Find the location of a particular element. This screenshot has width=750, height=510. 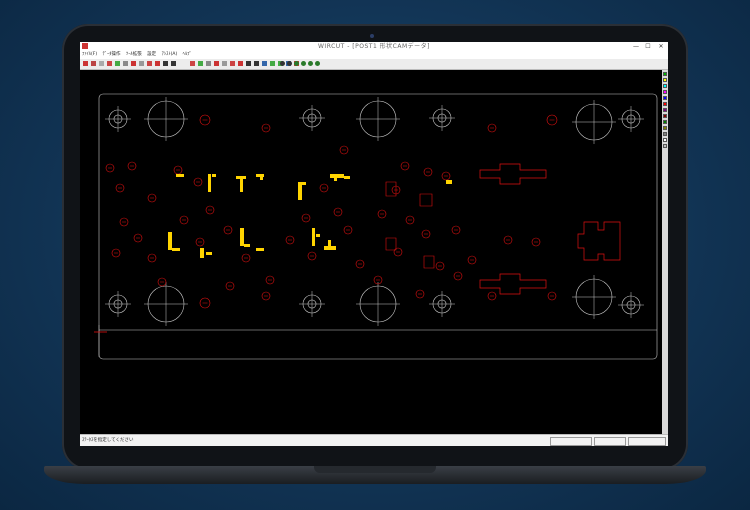

move-icon is located at coordinates (141, 63).